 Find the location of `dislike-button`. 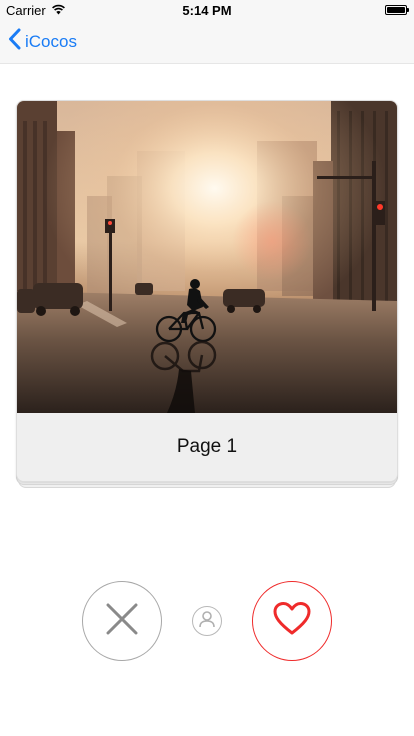

dislike-button is located at coordinates (122, 621).